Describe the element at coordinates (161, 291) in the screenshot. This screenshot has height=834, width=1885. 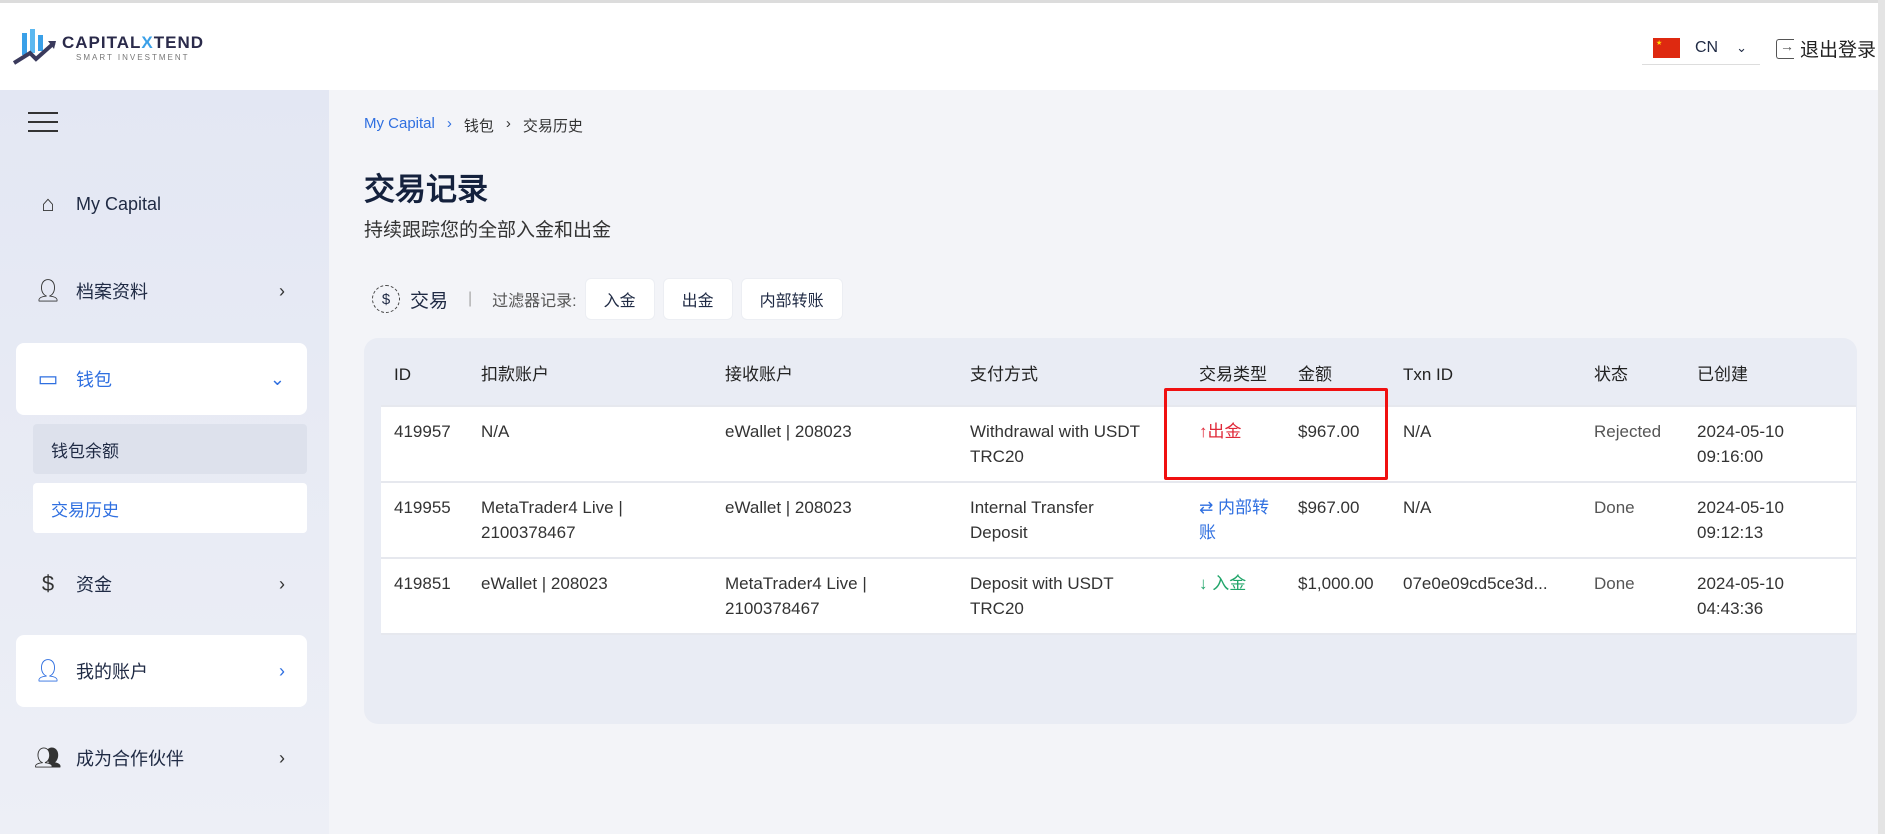
I see `sidebar-item-profile: 👤︎ 档案资料 ›` at that location.